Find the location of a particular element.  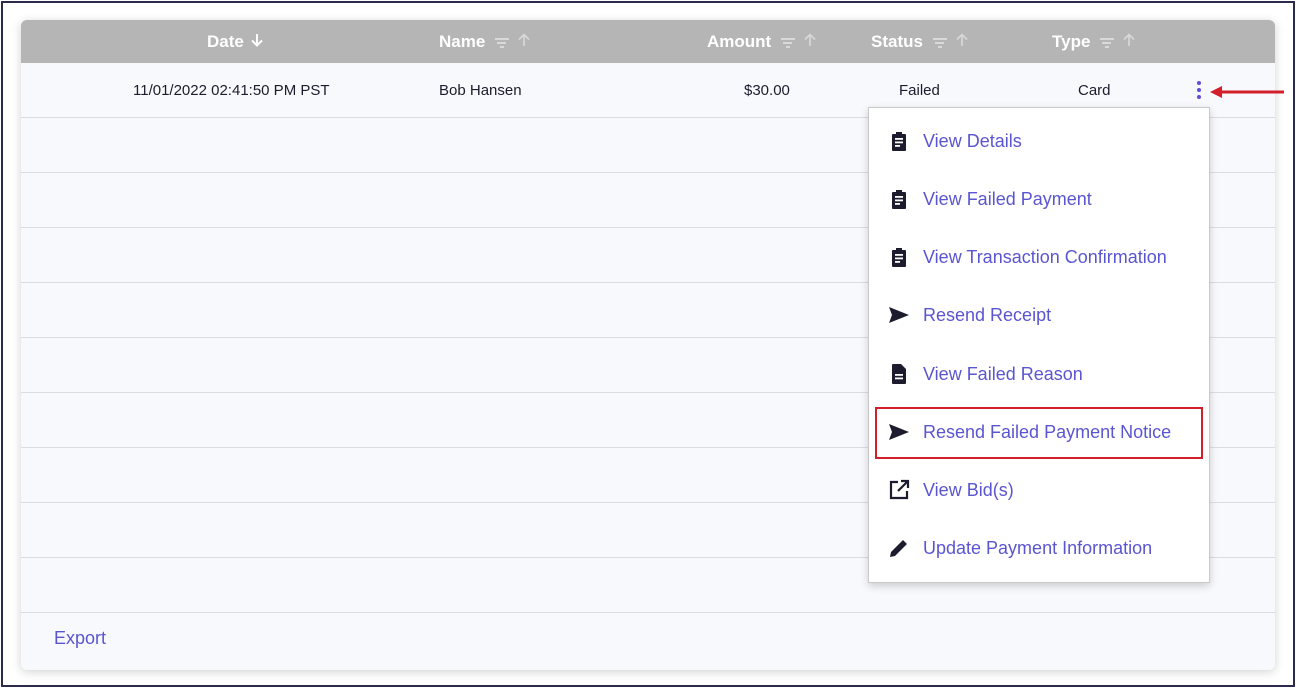

menu-item-resend-failed-payment-notice: Resend Failed Payment Notice is located at coordinates (1039, 432).